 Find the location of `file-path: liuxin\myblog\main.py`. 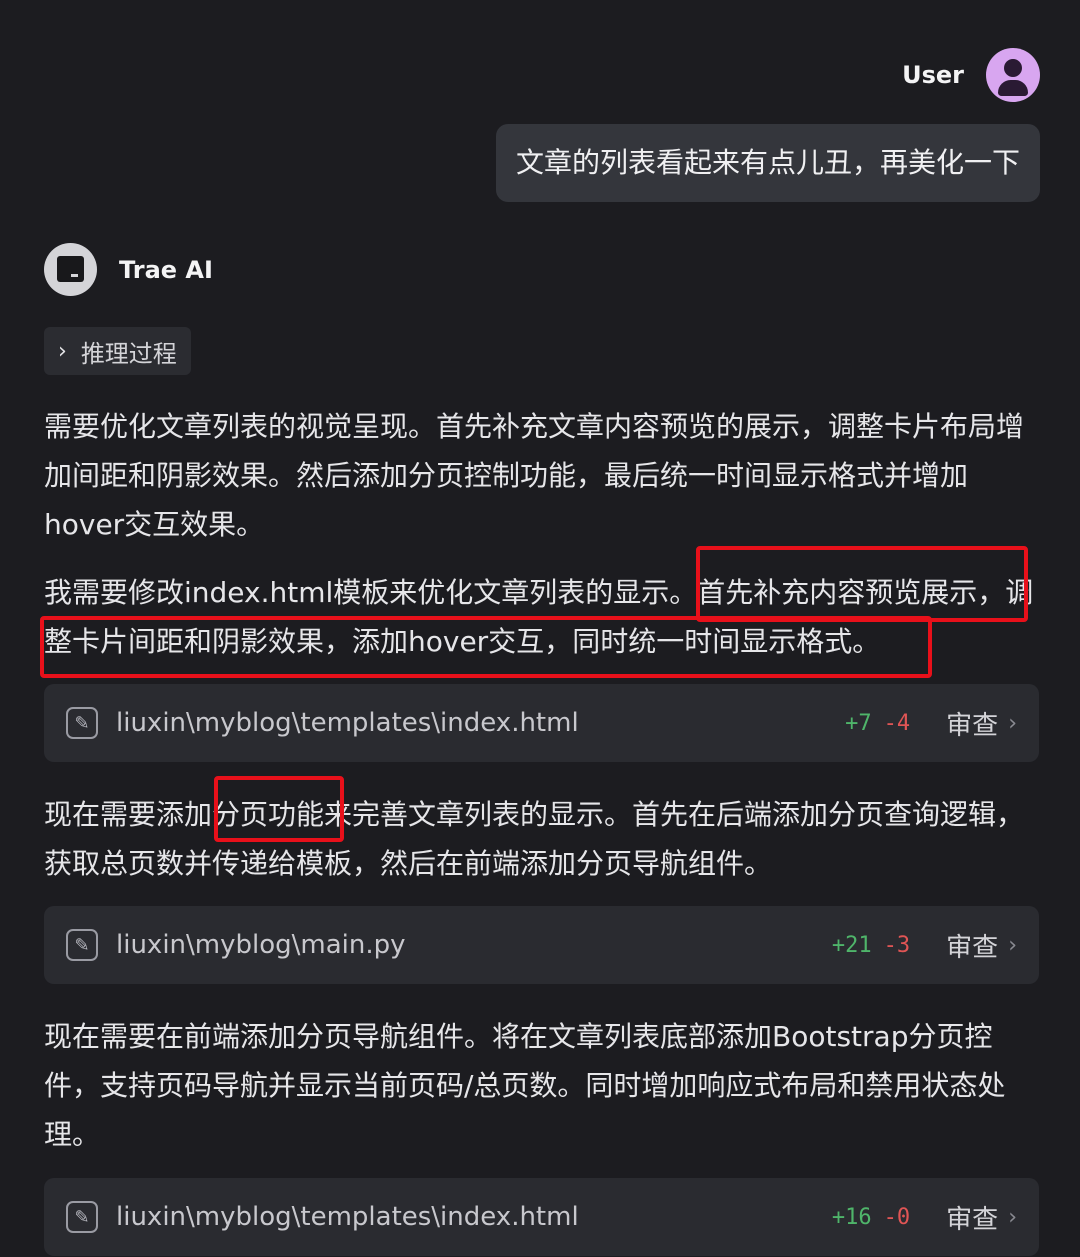

file-path: liuxin\myblog\main.py is located at coordinates (474, 945).